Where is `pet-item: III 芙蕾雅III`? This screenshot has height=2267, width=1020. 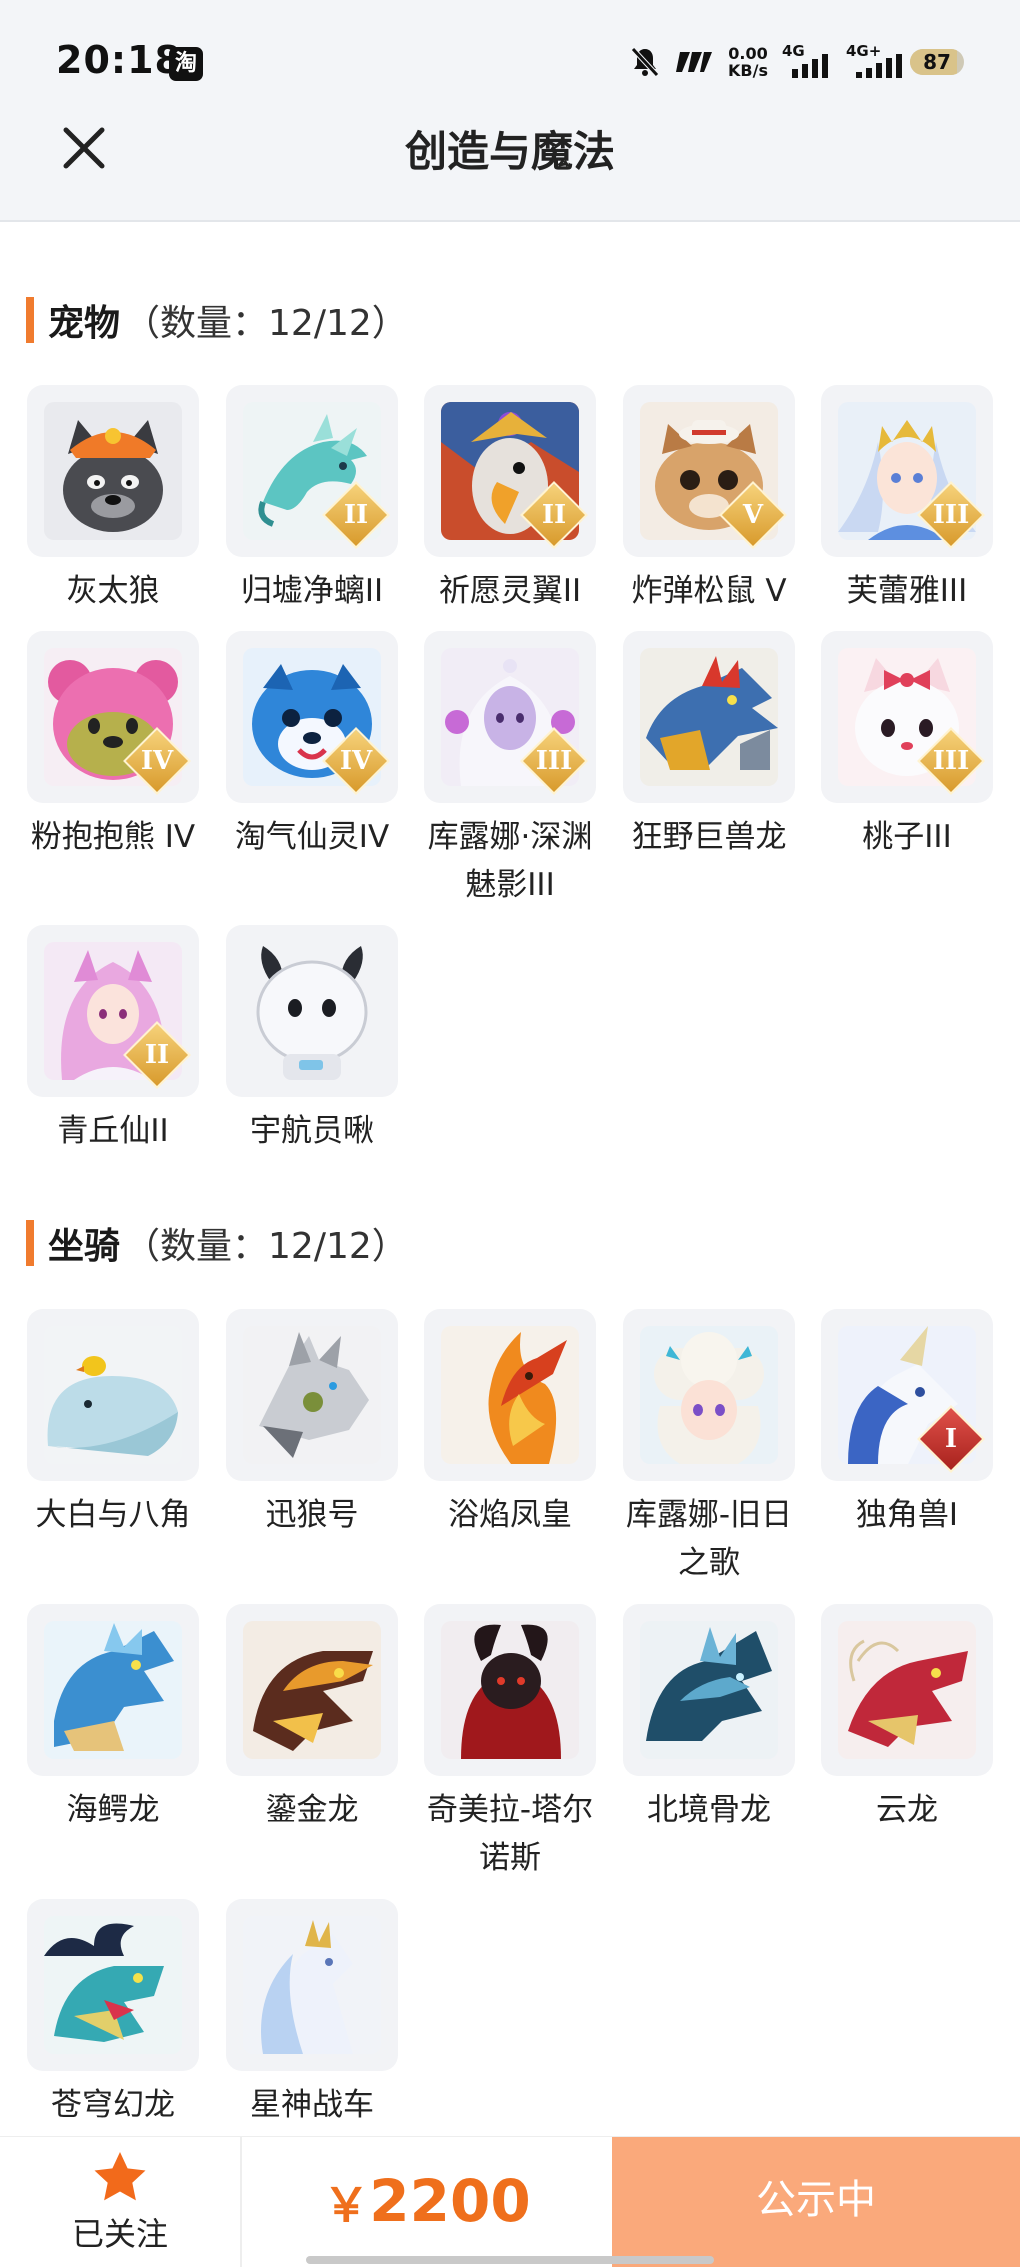 pet-item: III 芙蕾雅III is located at coordinates (907, 500).